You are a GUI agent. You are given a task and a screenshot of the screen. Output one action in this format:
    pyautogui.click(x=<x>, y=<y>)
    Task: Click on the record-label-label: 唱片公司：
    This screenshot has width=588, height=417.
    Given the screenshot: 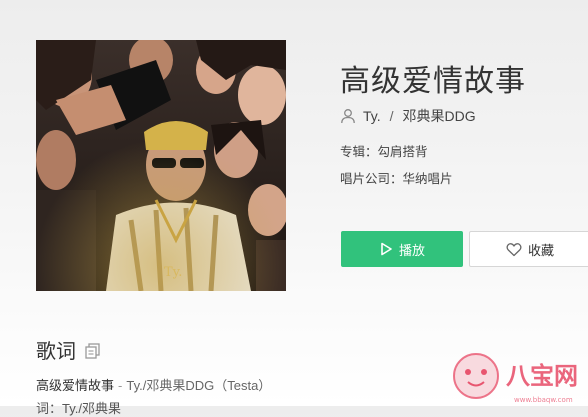 What is the action you would take?
    pyautogui.click(x=371, y=179)
    